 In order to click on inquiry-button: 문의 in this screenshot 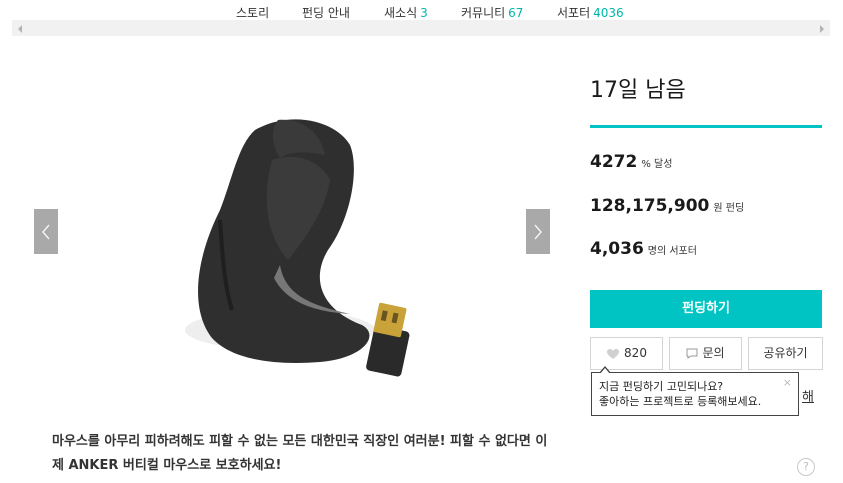, I will do `click(705, 353)`.